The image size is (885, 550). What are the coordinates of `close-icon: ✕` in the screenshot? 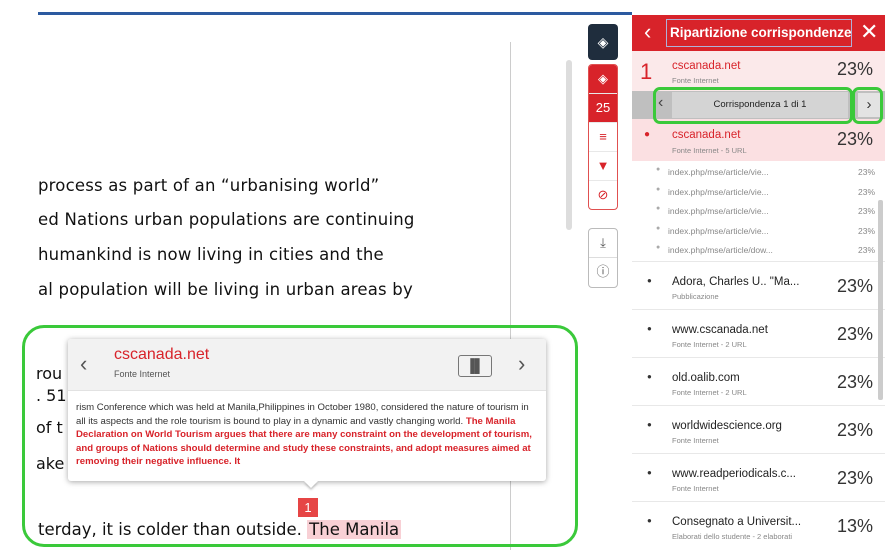 It's located at (869, 32).